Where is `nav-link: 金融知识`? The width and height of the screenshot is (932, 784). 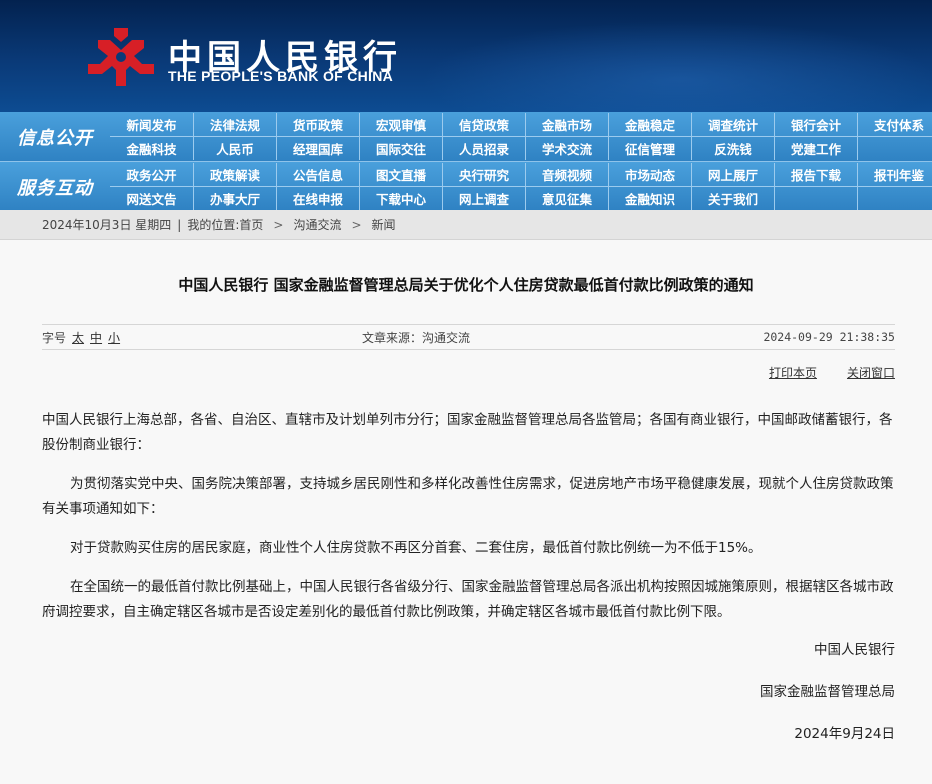 nav-link: 金融知识 is located at coordinates (649, 198).